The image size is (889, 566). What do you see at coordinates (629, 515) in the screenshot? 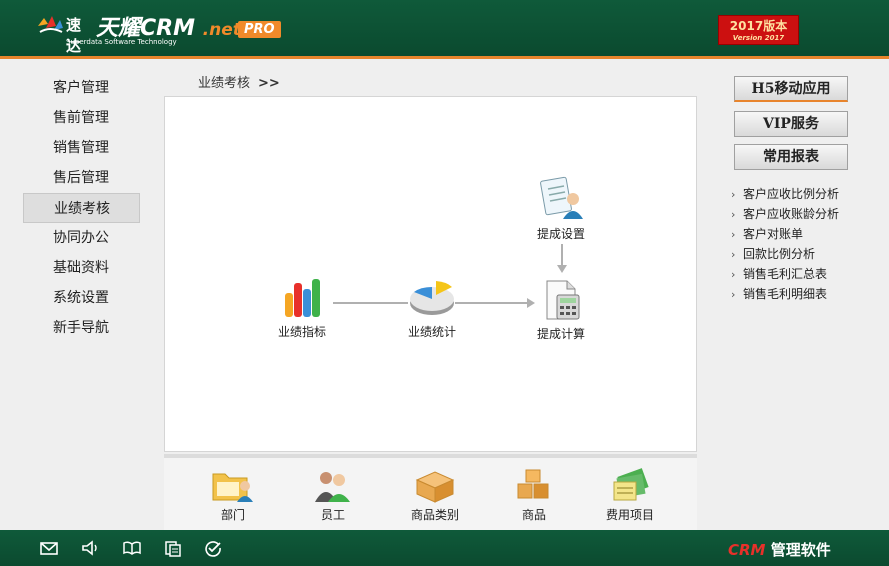
I see `quick-label-expense: 费用项目` at bounding box center [629, 515].